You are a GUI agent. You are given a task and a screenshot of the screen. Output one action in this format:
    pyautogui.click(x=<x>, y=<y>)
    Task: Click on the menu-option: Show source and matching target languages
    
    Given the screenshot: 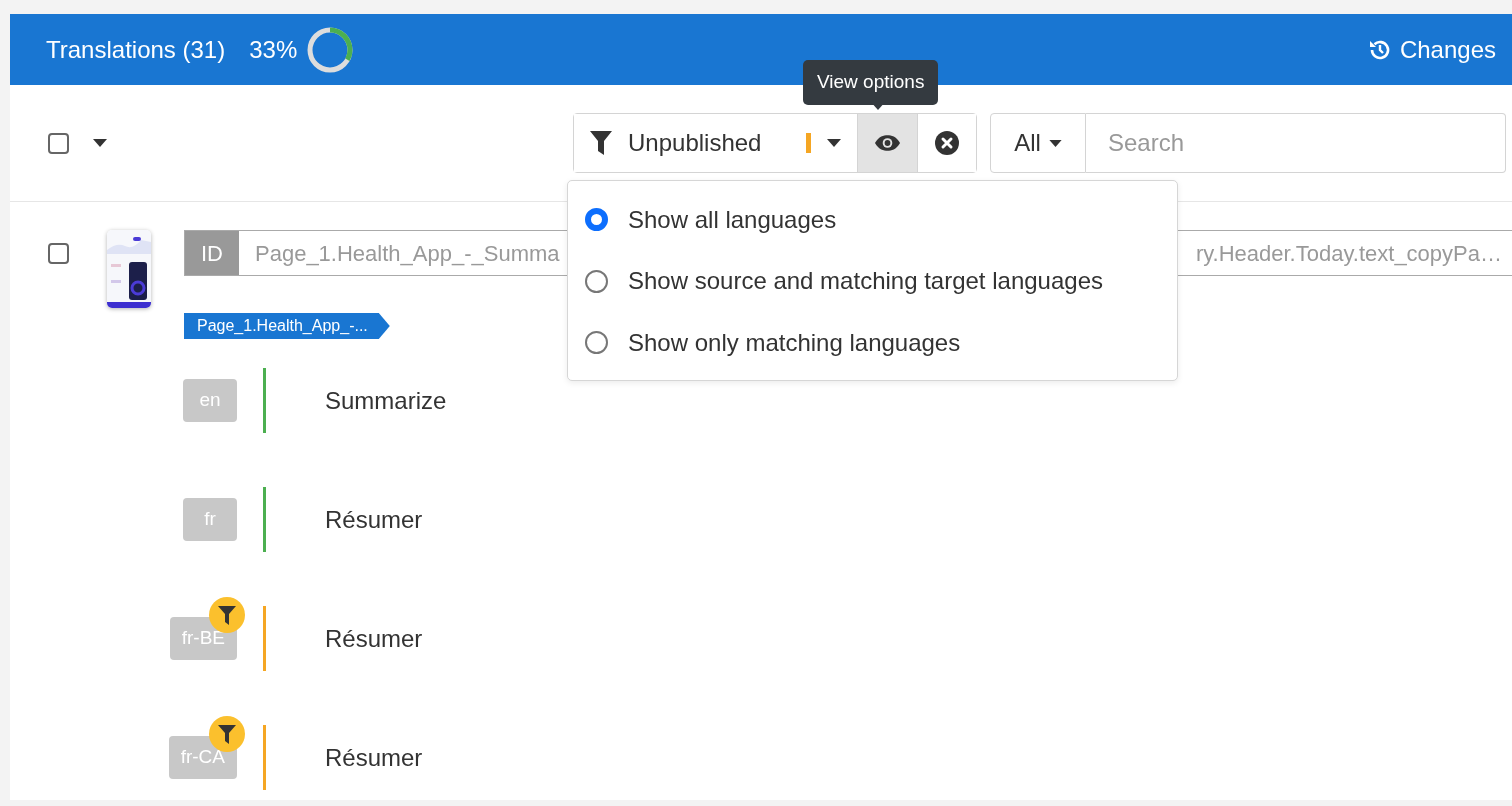 What is the action you would take?
    pyautogui.click(x=872, y=281)
    